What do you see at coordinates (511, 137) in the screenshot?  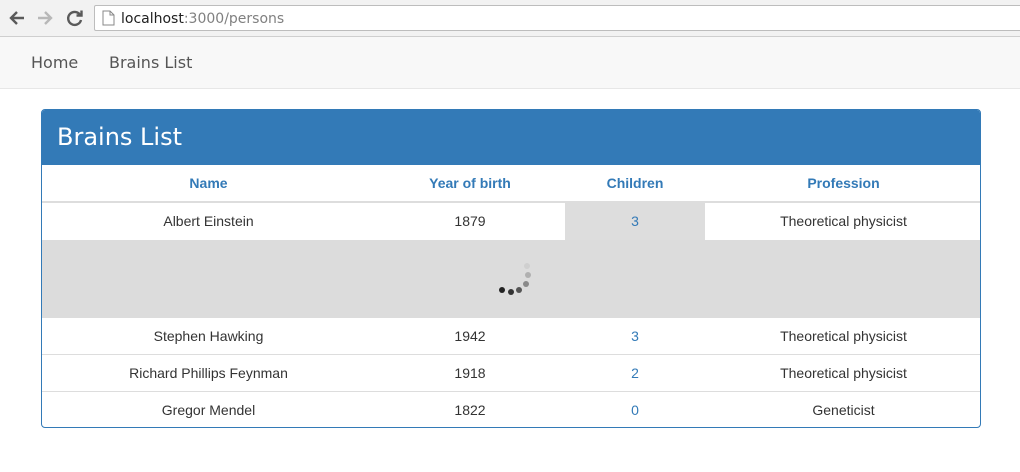 I see `panel-heading: Brains List` at bounding box center [511, 137].